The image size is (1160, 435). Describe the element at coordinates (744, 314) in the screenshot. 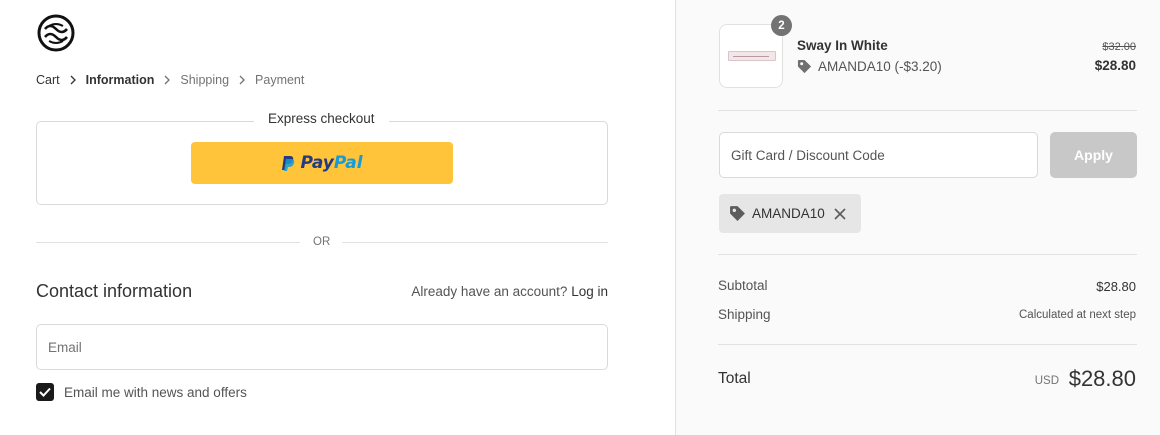

I see `shipping-label: Shipping` at that location.